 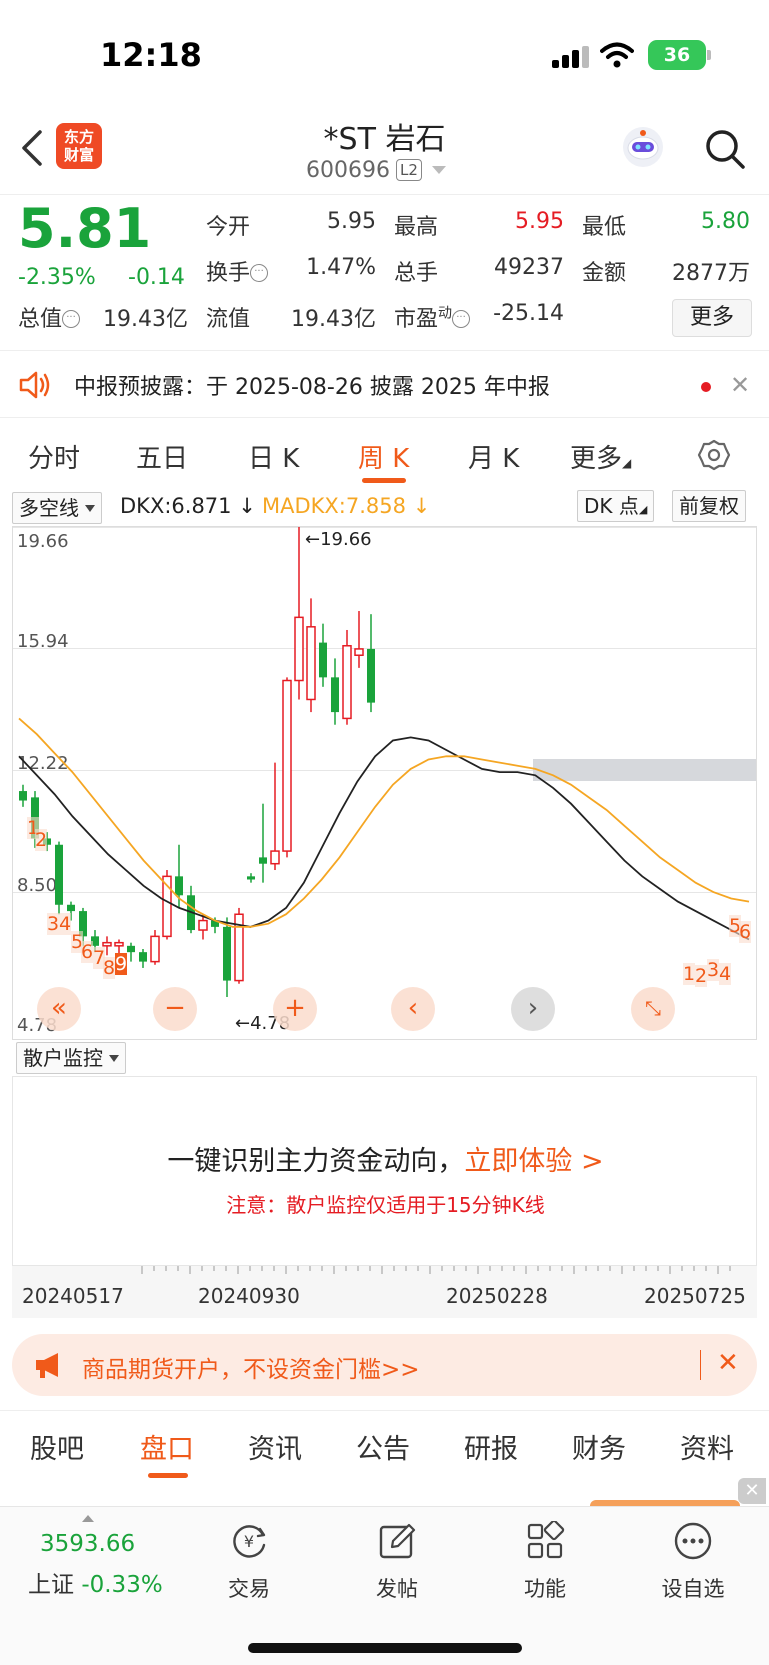 I want to click on tab-daily-k: 日 K, so click(x=273, y=456).